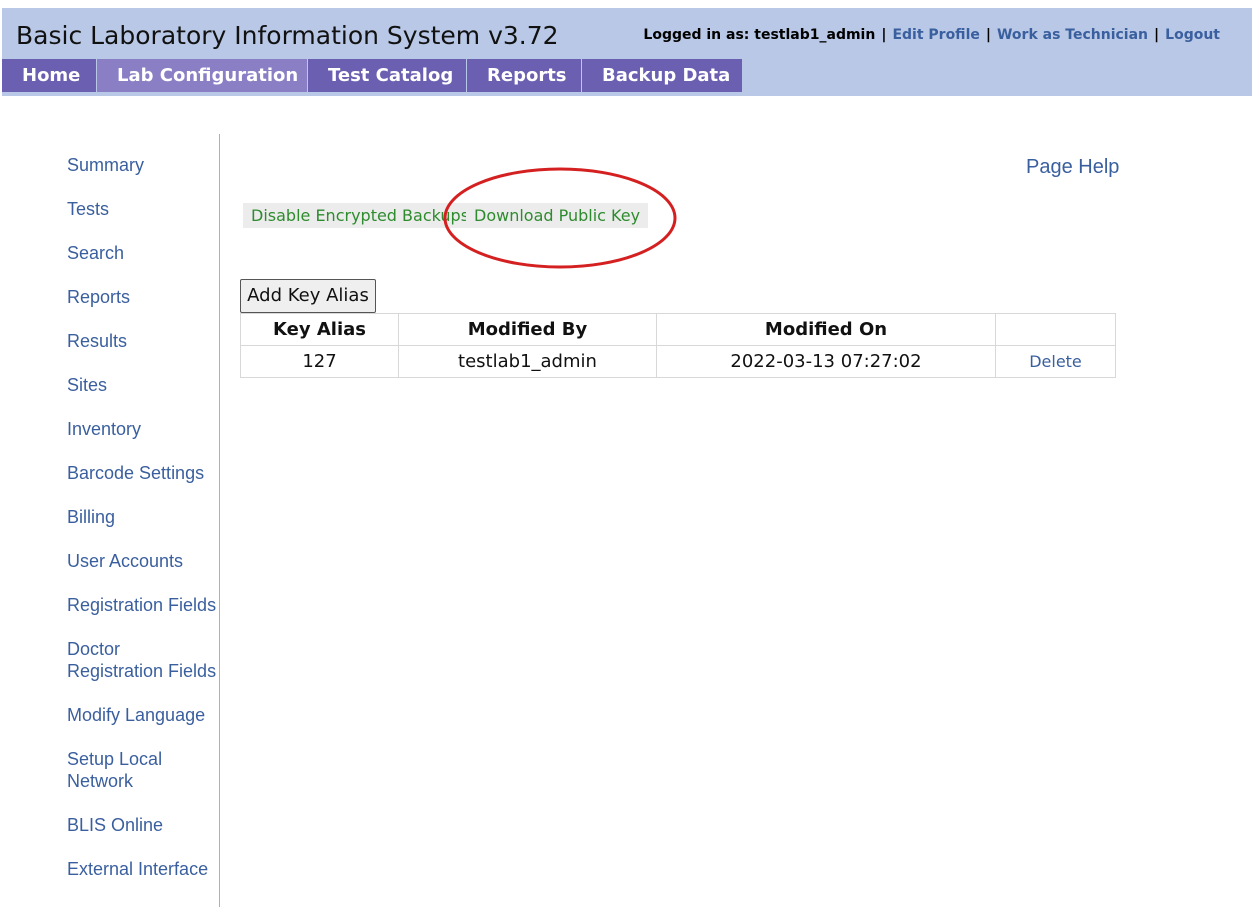  Describe the element at coordinates (125, 561) in the screenshot. I see `sidebar-item-user-accounts: User Accounts` at that location.